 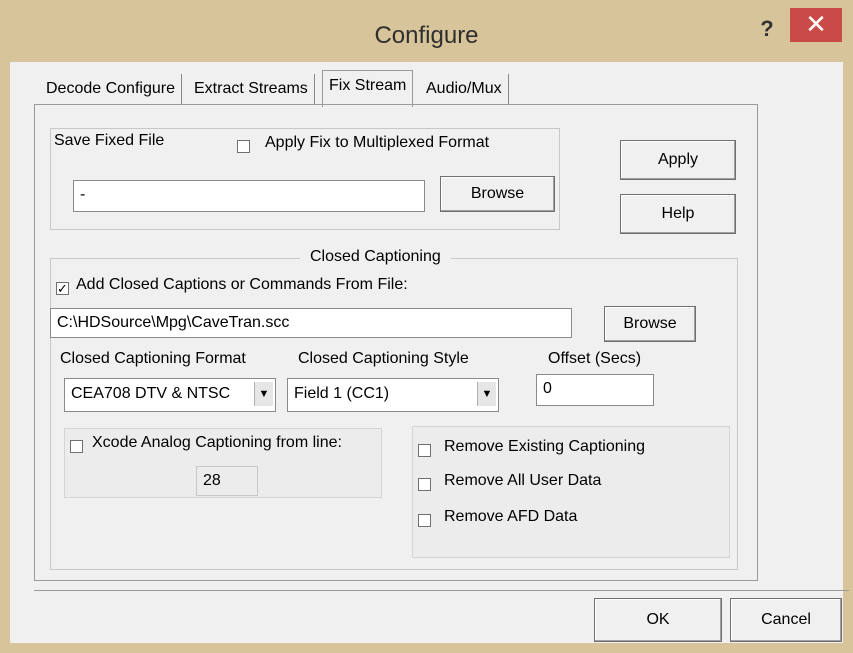 I want to click on cc-format-value: CEA708 DTV & NTSC, so click(x=151, y=393).